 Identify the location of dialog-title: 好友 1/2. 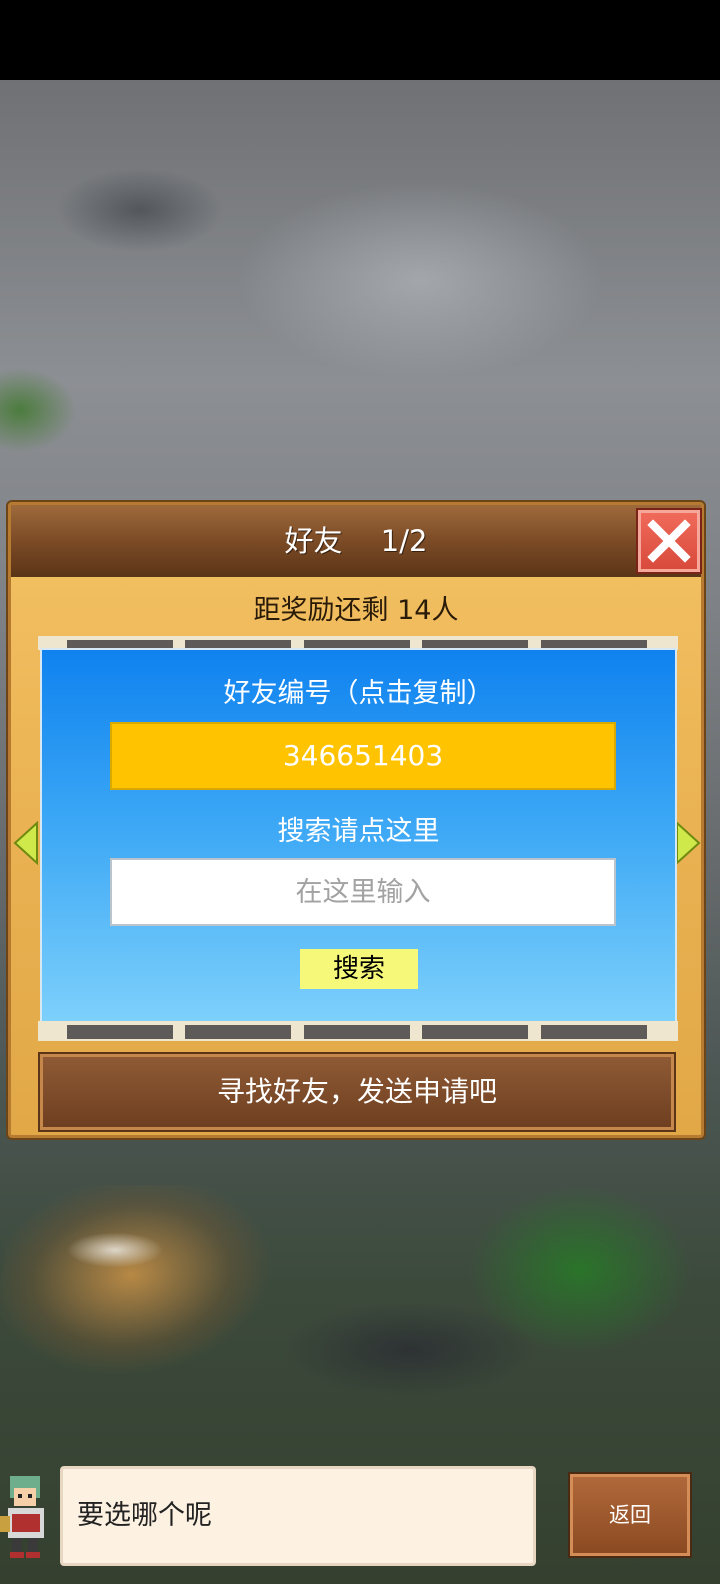
(356, 541).